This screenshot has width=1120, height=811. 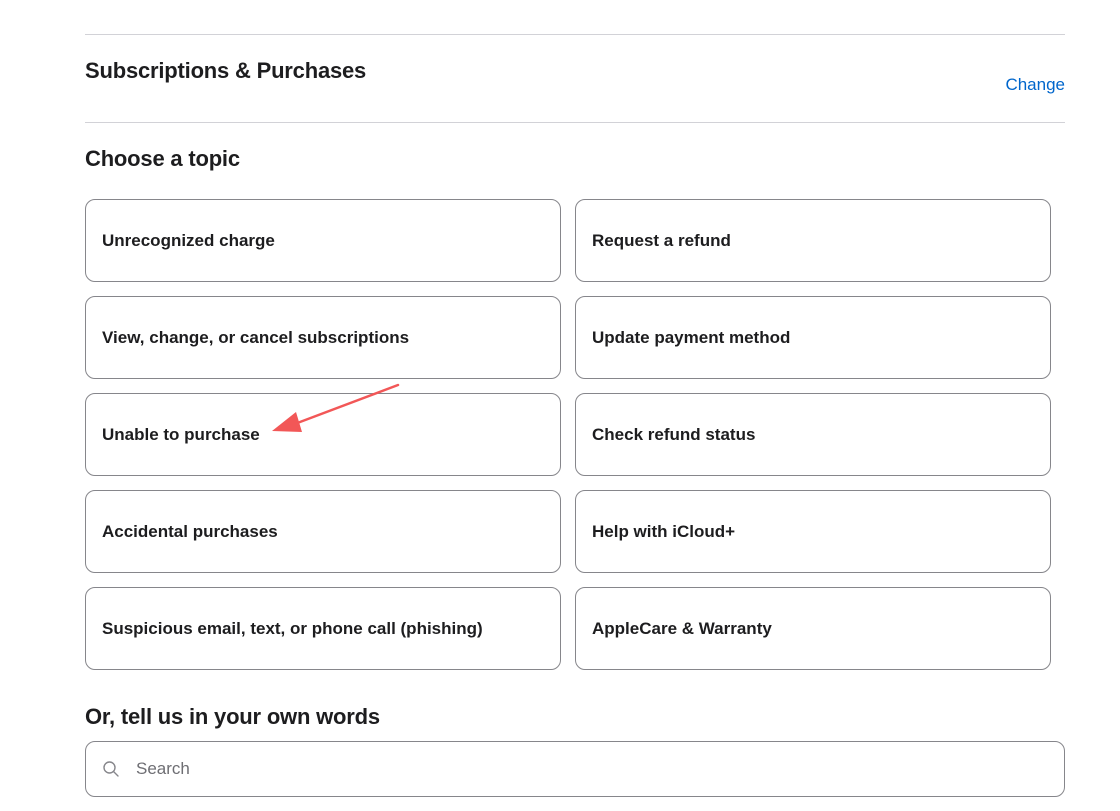 I want to click on topic-label: AppleCare & Warranty, so click(x=682, y=628).